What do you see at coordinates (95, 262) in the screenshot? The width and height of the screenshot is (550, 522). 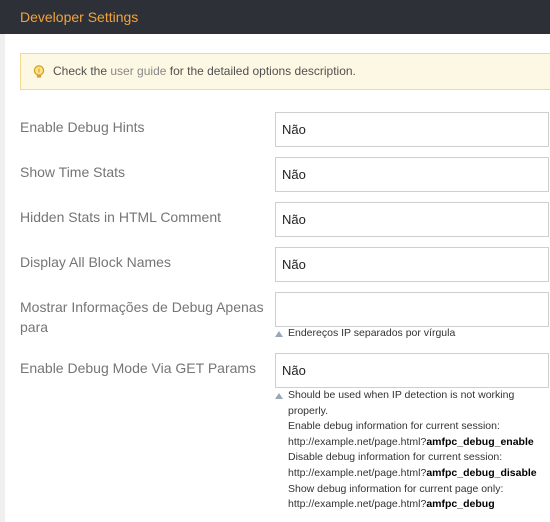 I see `display-block-names-label: Display All Block Names` at bounding box center [95, 262].